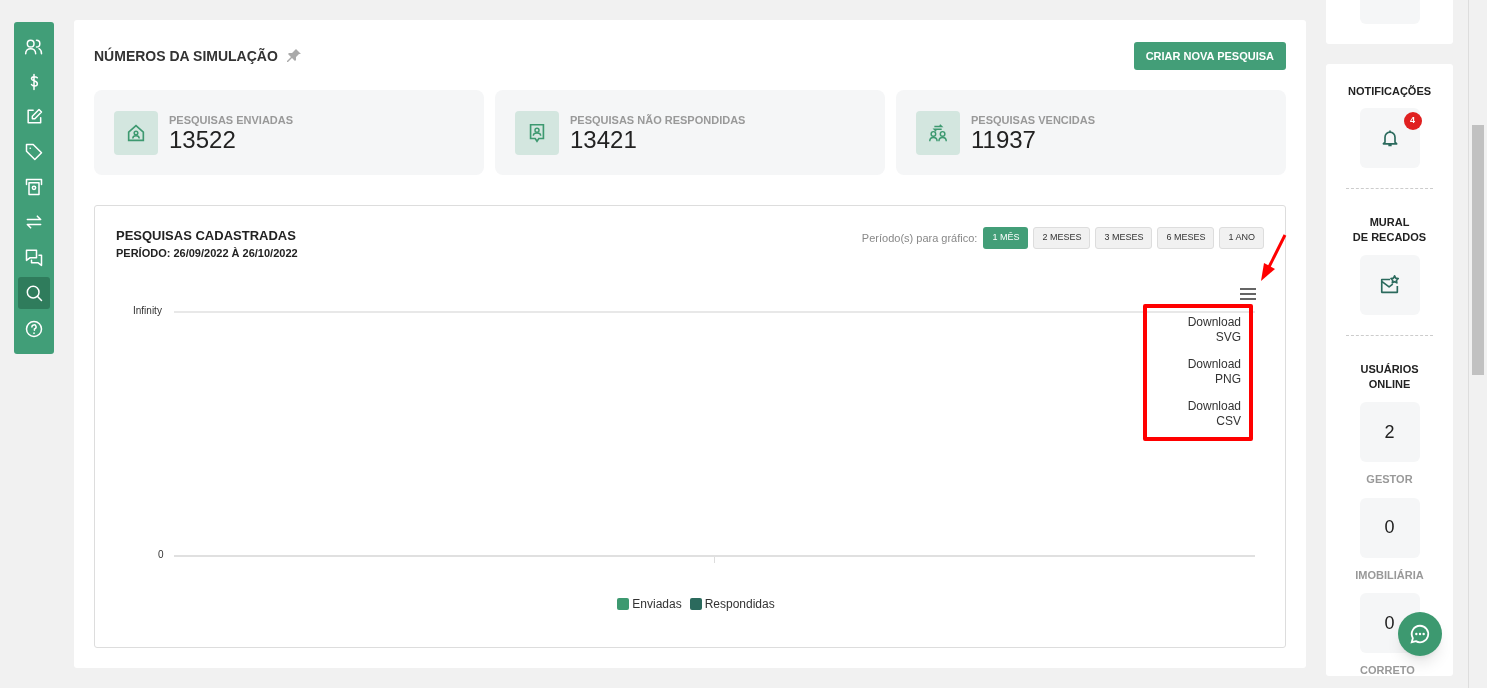 Image resolution: width=1487 pixels, height=688 pixels. Describe the element at coordinates (1389, 377) in the screenshot. I see `panel-heading: USUÁRIOS ONLINE` at that location.